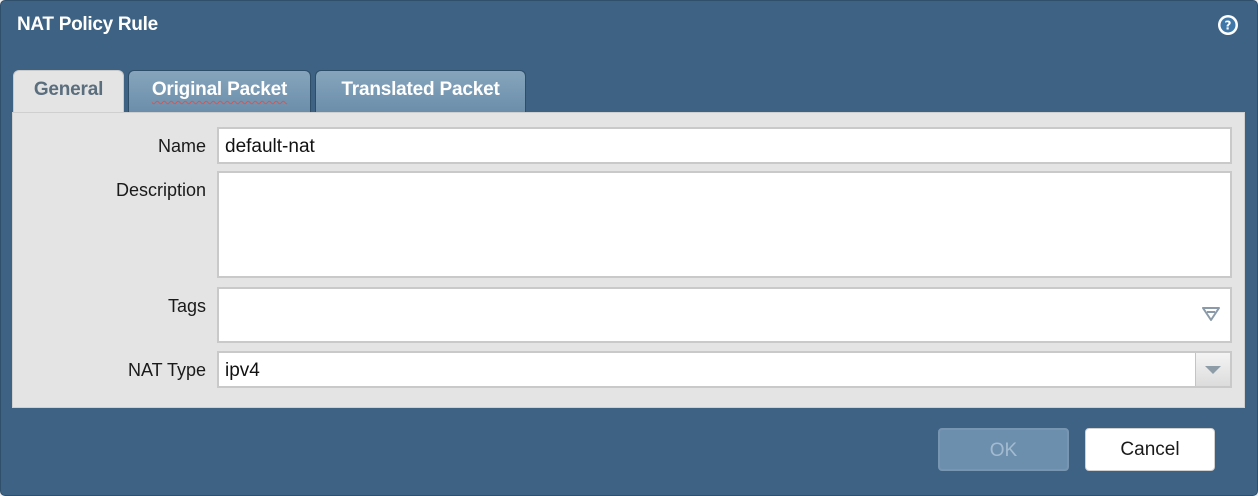  I want to click on dialog-title: NAT Policy Rule, so click(87, 24).